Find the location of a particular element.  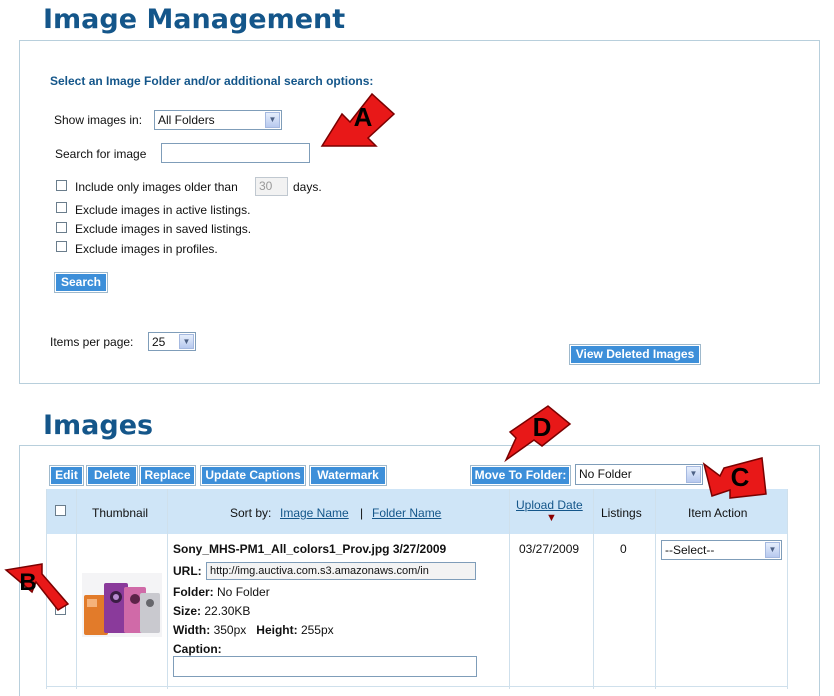

caption-input is located at coordinates (325, 666).